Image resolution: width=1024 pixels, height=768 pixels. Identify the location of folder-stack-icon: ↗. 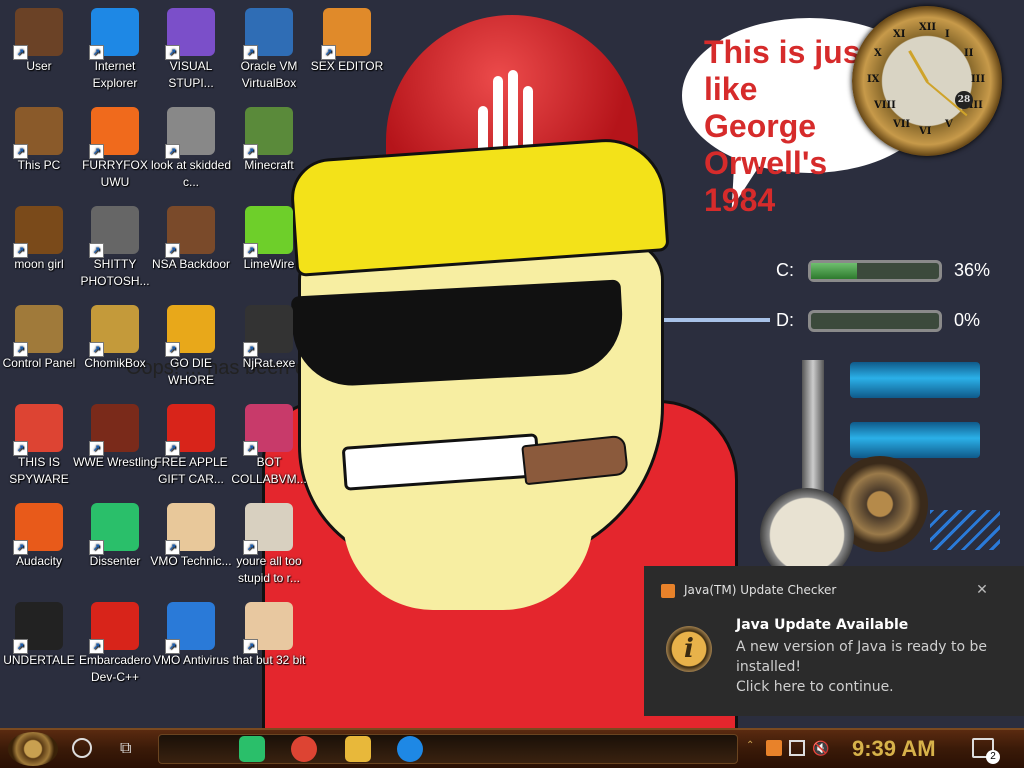
(190, 133).